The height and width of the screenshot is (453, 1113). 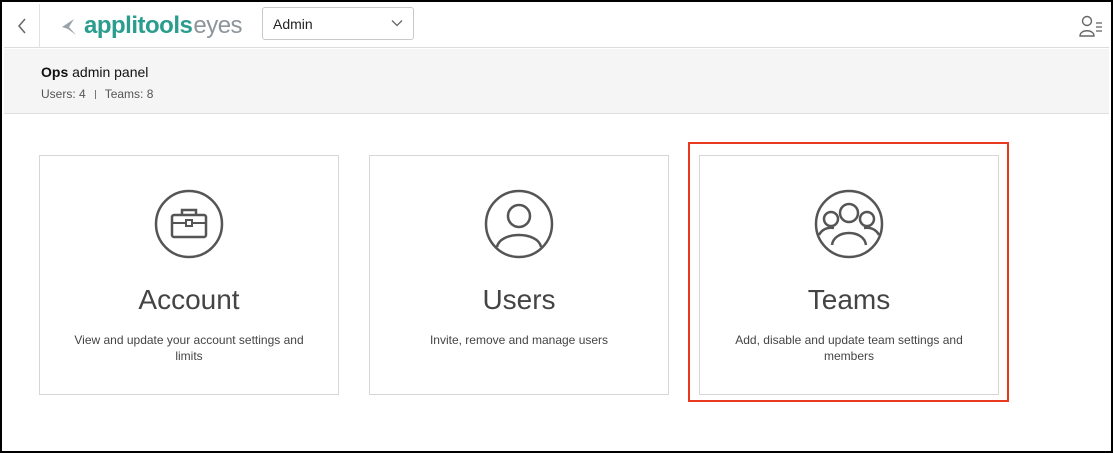 What do you see at coordinates (69, 27) in the screenshot?
I see `applitools-logo-mark-icon` at bounding box center [69, 27].